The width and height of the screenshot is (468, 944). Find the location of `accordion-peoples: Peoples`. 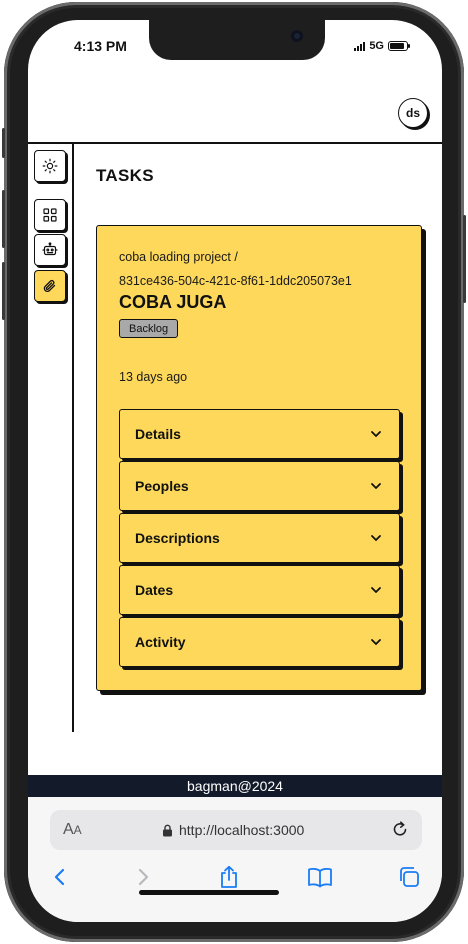

accordion-peoples: Peoples is located at coordinates (259, 486).